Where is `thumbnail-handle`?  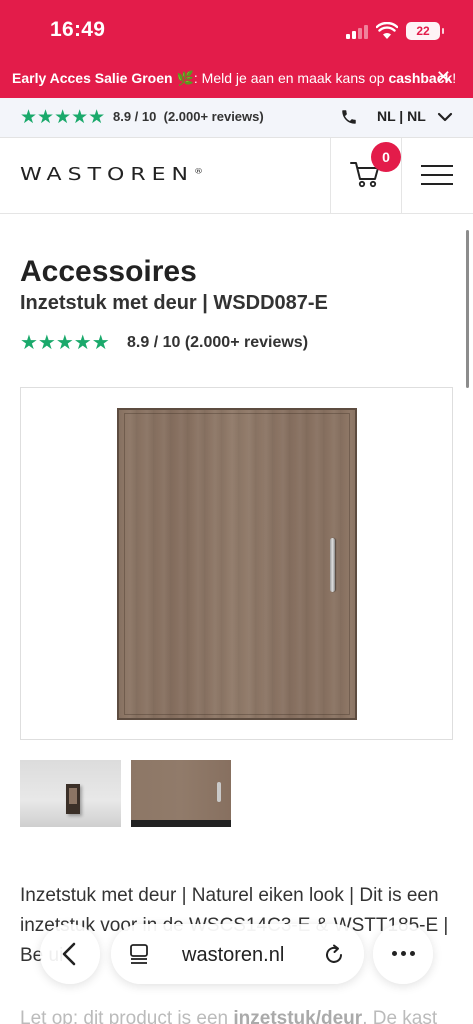 thumbnail-handle is located at coordinates (219, 792).